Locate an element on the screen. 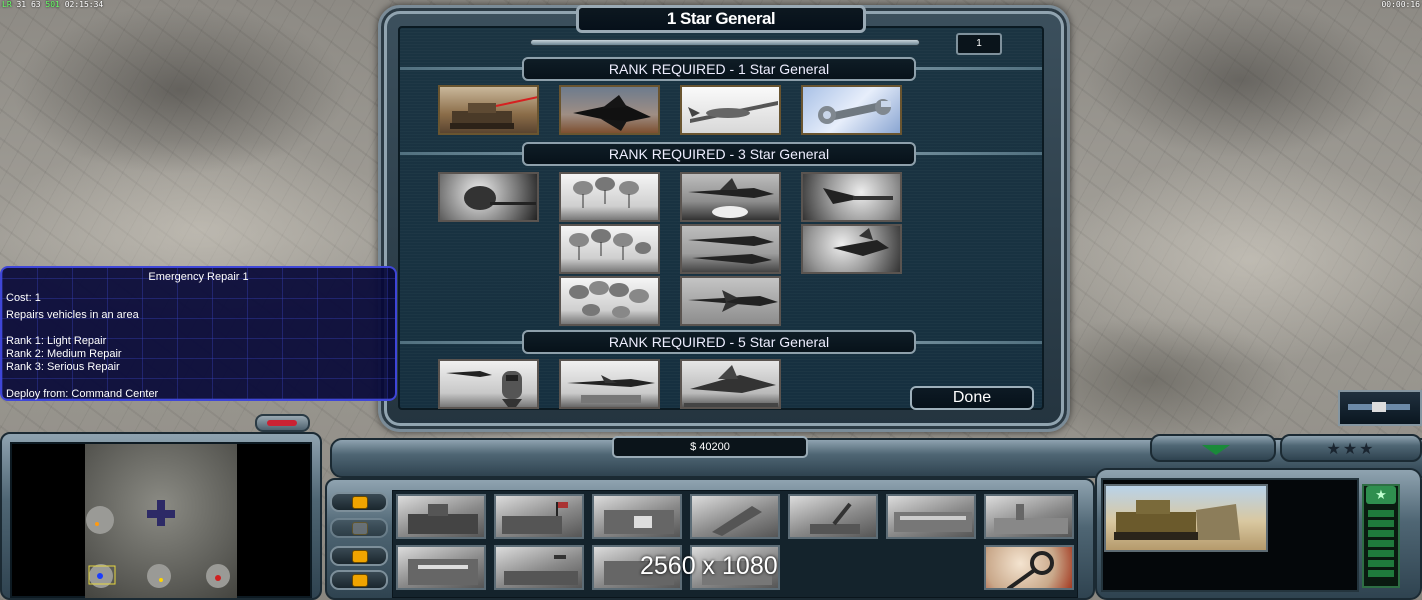  power-pathfinder is located at coordinates (488, 197).